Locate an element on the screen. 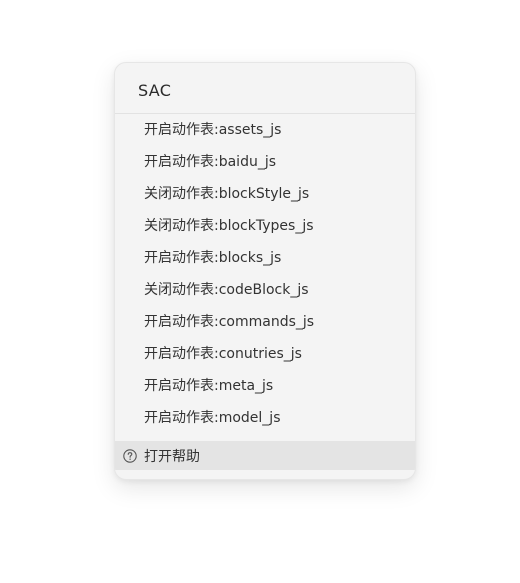 Image resolution: width=520 pixels, height=583 pixels. open-help-label: 打开帮助 is located at coordinates (172, 456).